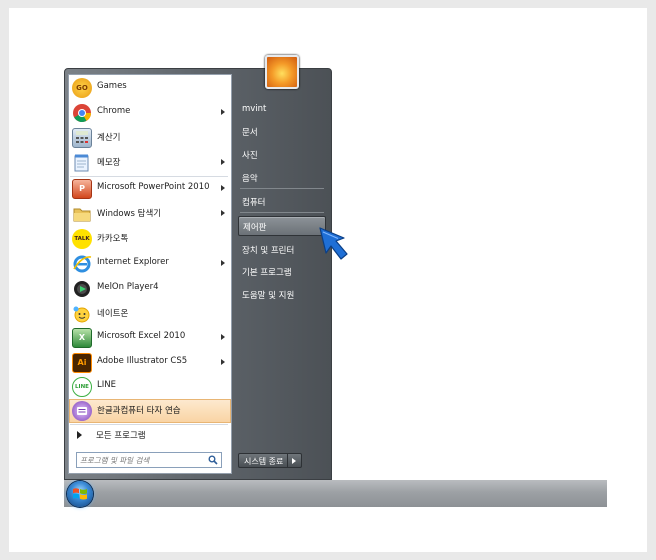  What do you see at coordinates (150, 88) in the screenshot?
I see `program-item-games: GO Games` at bounding box center [150, 88].